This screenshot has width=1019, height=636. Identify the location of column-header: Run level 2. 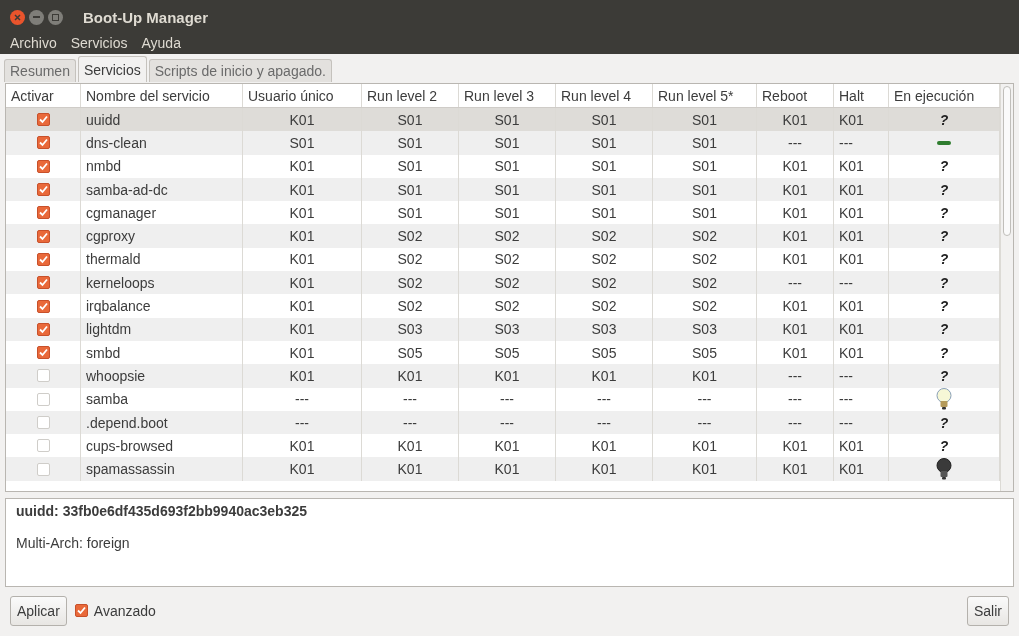
(410, 95).